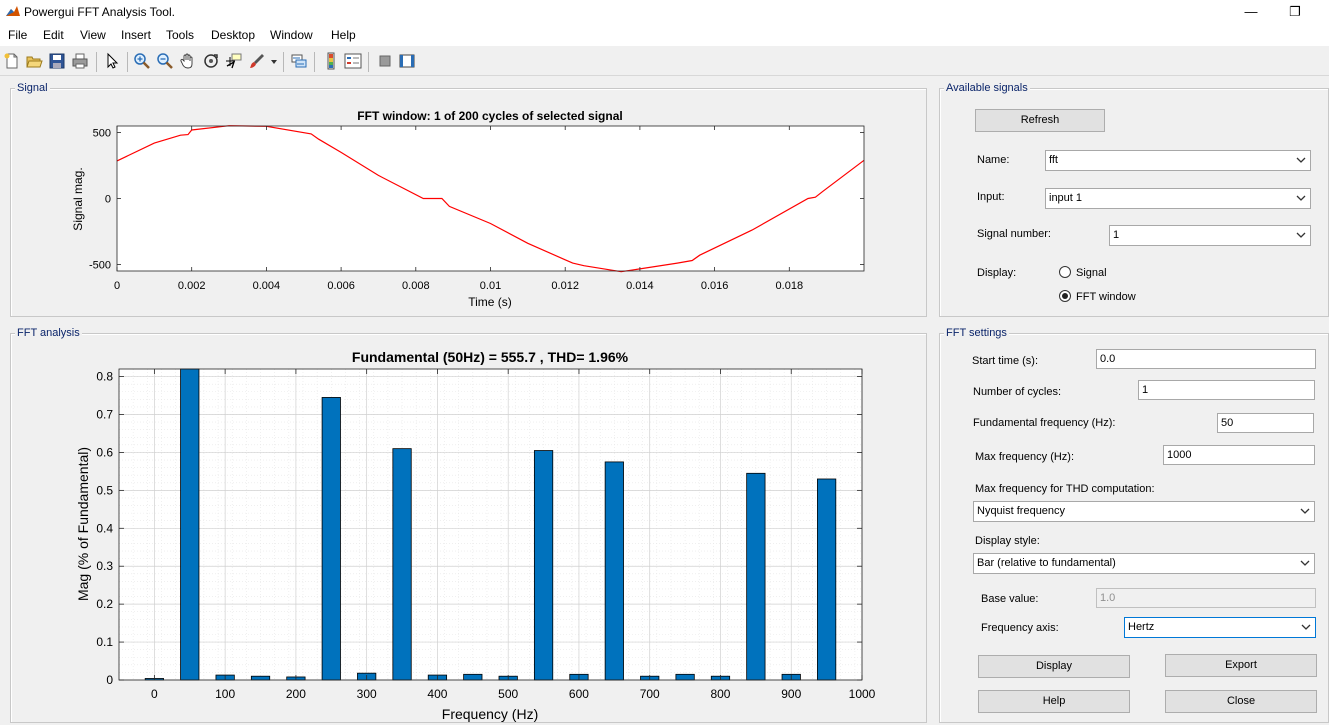  What do you see at coordinates (1241, 665) in the screenshot?
I see `export-button: Export` at bounding box center [1241, 665].